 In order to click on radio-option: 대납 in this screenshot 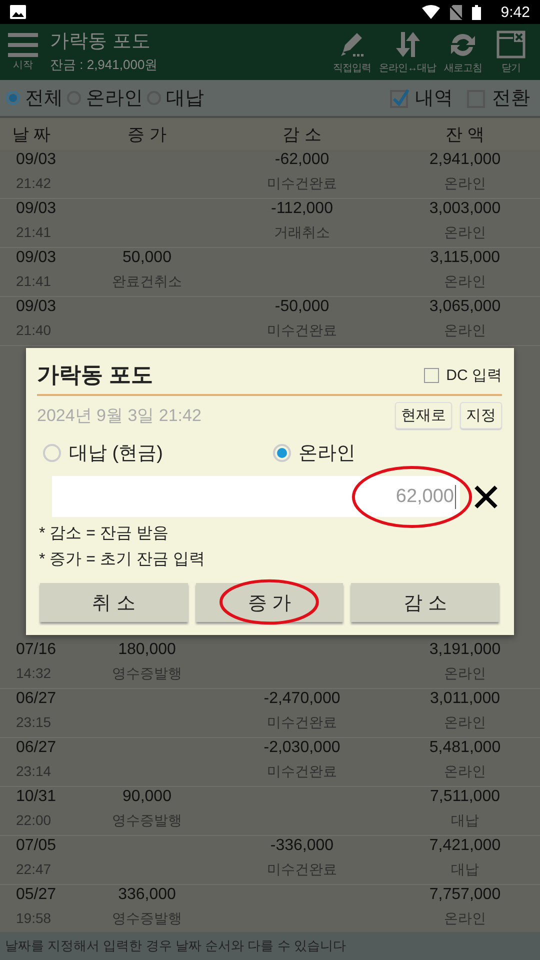, I will do `click(177, 98)`.